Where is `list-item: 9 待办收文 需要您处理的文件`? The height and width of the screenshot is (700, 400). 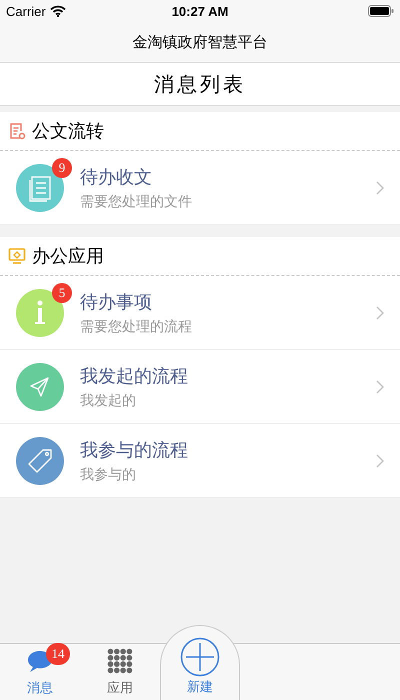
list-item: 9 待办收文 需要您处理的文件 is located at coordinates (200, 188).